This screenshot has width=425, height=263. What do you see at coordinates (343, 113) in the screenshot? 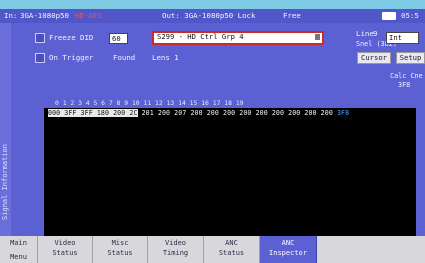
I see `hex-selected-word: 3F8` at bounding box center [343, 113].